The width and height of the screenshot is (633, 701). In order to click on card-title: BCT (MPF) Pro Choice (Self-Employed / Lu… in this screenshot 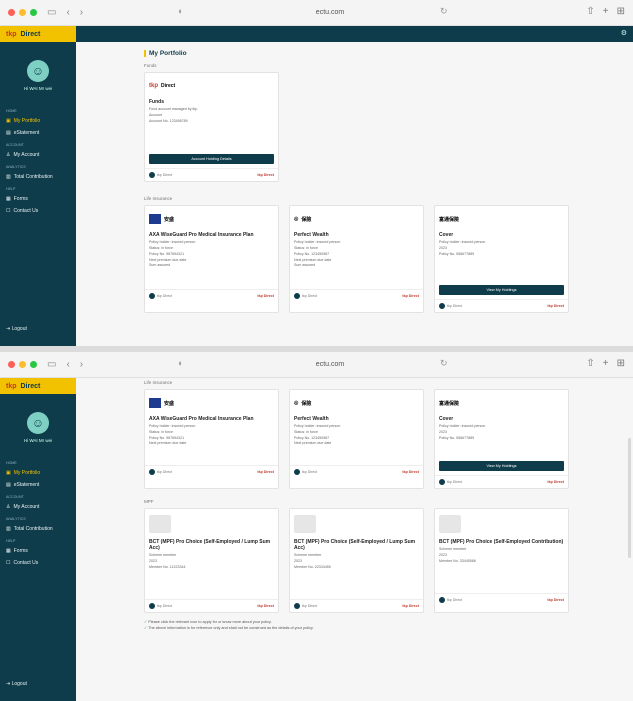, I will do `click(355, 545)`.